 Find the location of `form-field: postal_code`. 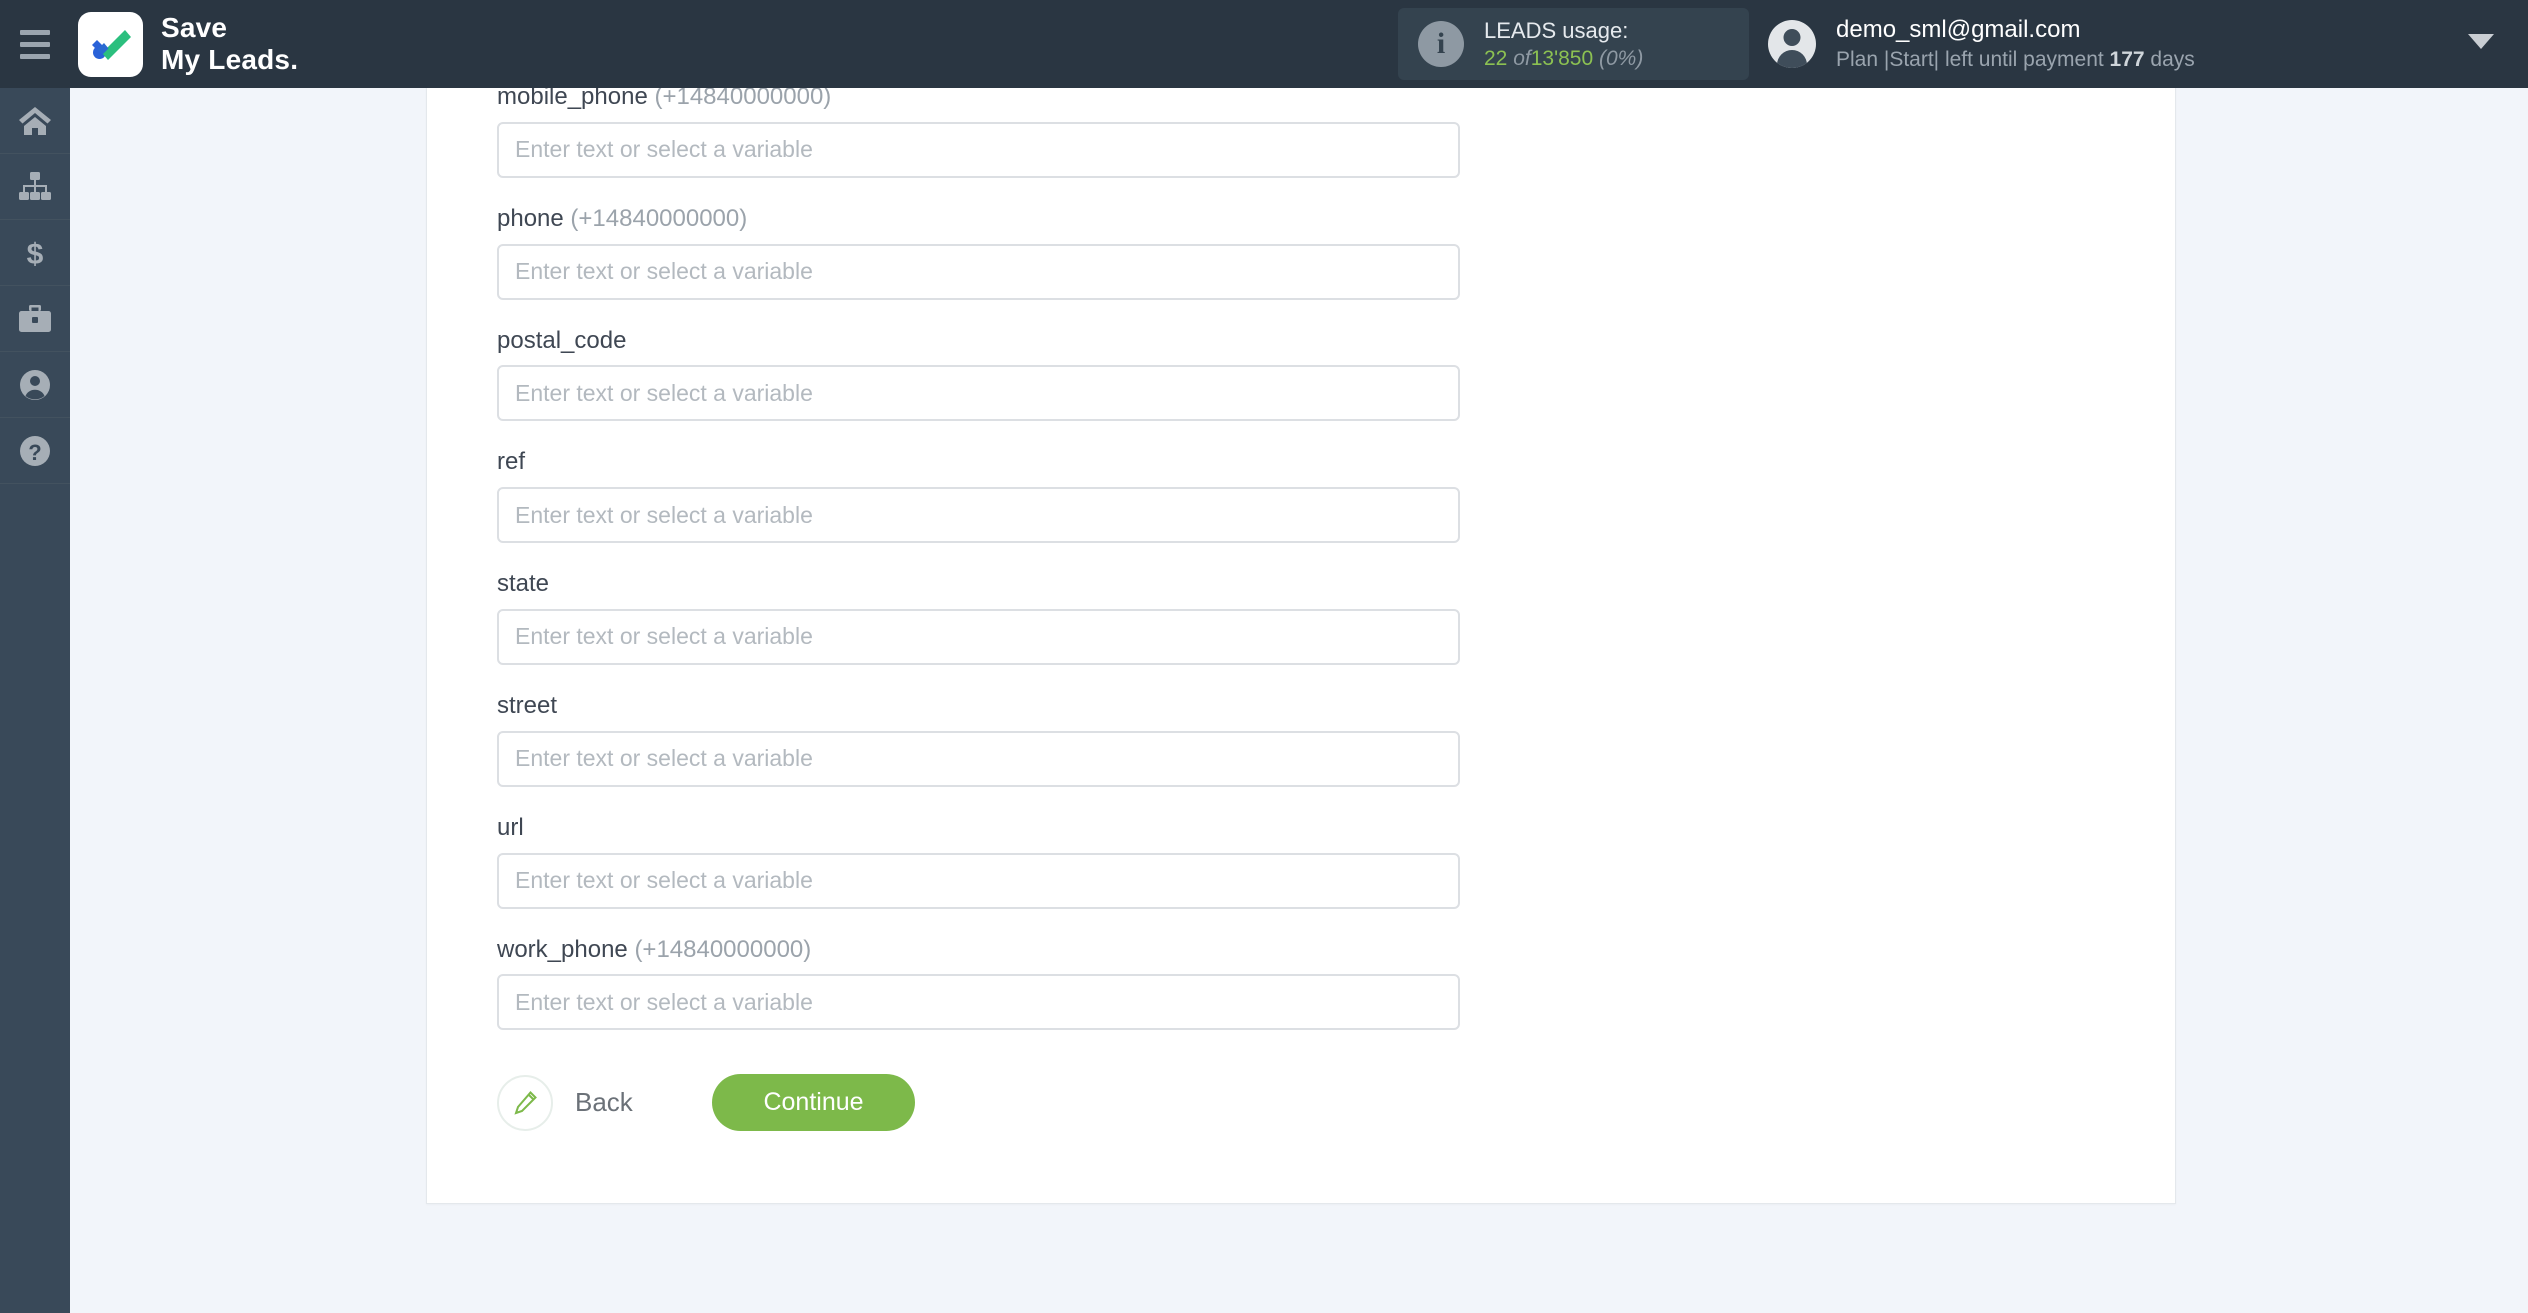

form-field: postal_code is located at coordinates (1301, 374).